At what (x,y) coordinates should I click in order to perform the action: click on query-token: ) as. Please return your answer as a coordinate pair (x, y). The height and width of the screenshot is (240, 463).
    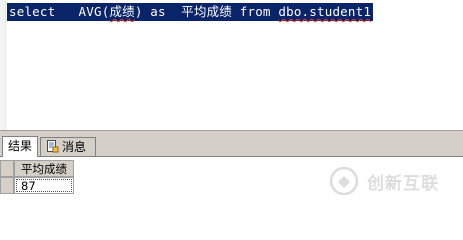
    Looking at the image, I should click on (158, 11).